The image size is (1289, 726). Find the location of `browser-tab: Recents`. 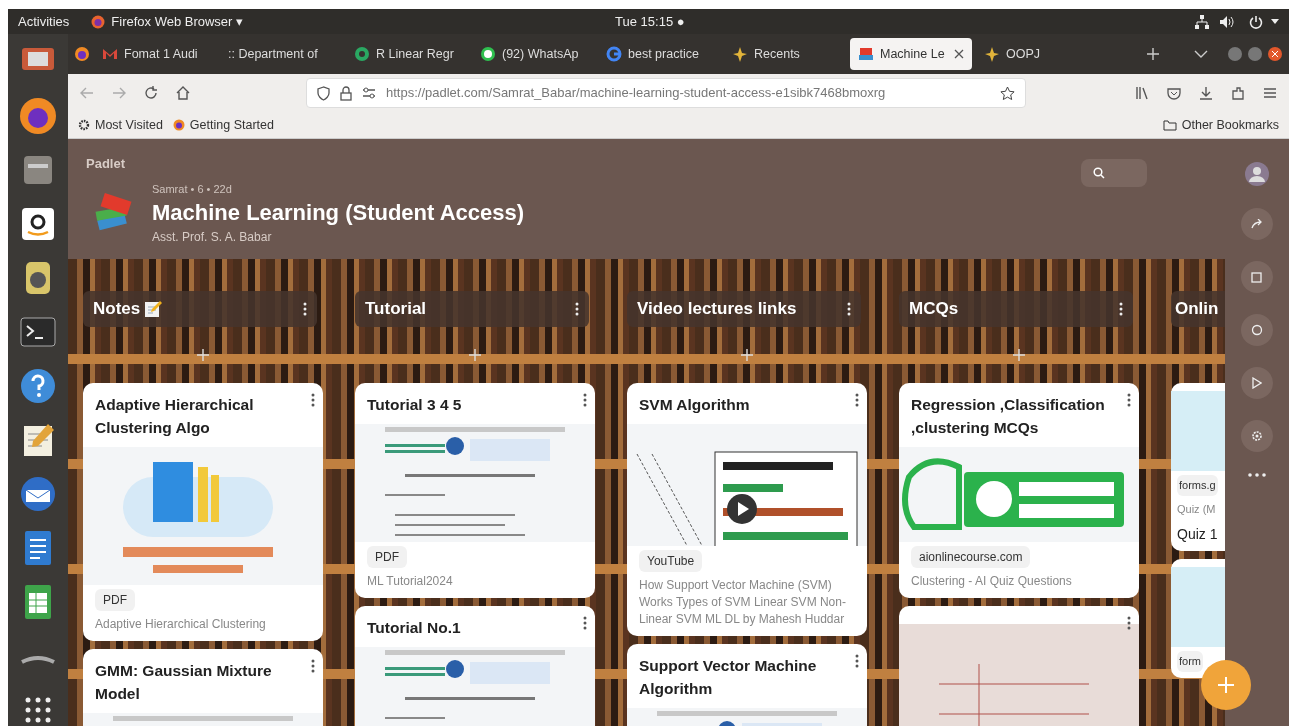

browser-tab: Recents is located at coordinates (785, 54).